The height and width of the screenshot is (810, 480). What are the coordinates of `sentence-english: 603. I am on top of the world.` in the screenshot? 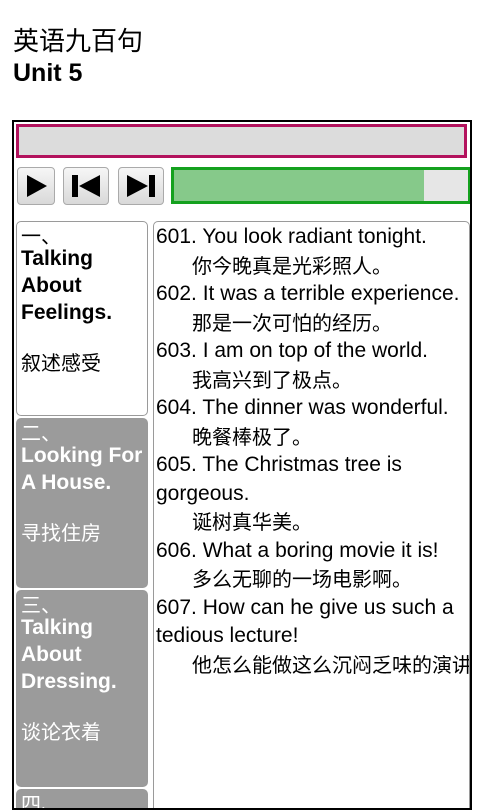 It's located at (292, 350).